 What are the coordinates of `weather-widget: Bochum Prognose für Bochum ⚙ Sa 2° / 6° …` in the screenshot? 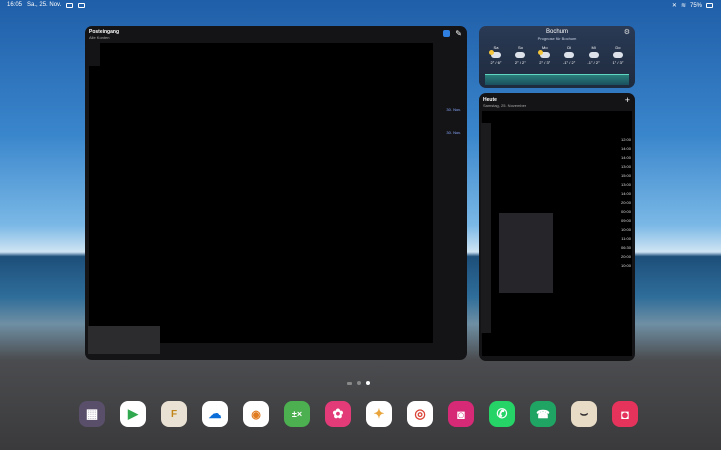 It's located at (557, 57).